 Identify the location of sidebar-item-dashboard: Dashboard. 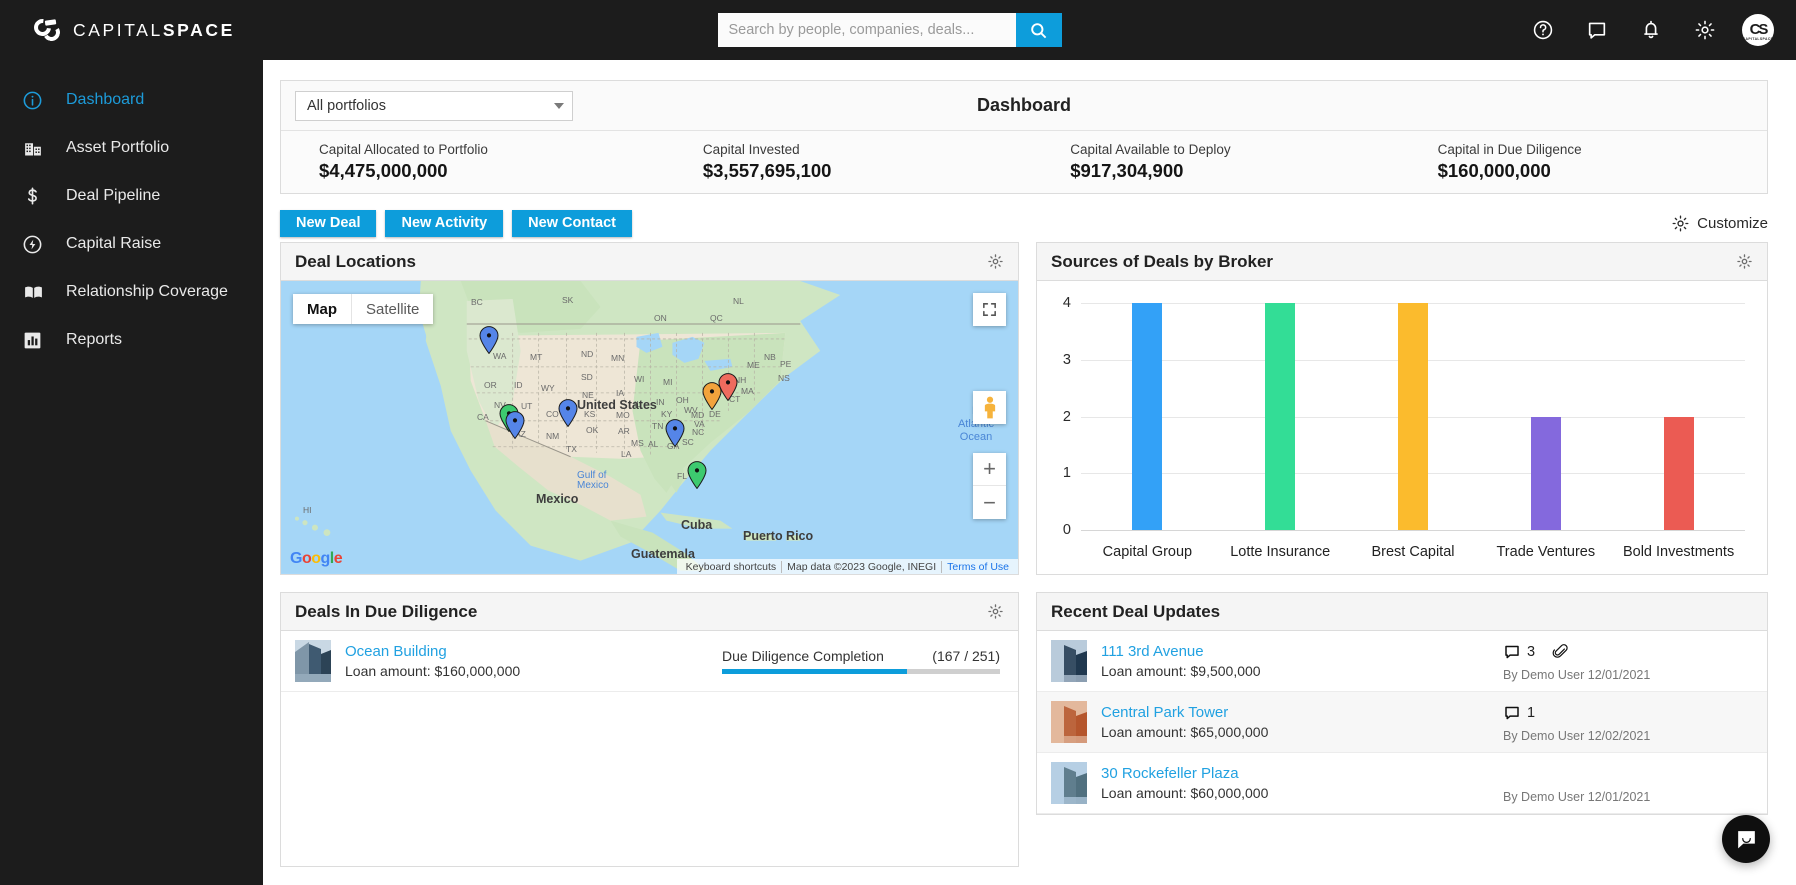
(131, 100).